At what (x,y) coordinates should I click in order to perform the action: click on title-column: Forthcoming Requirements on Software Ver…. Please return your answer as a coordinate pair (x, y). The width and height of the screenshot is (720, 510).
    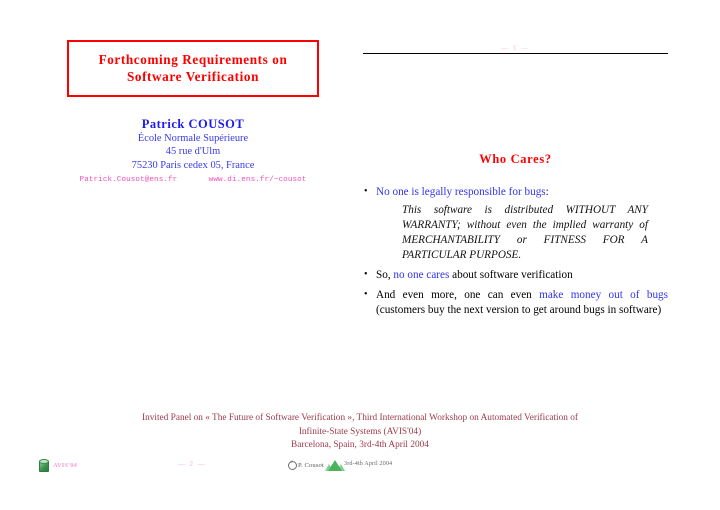
    Looking at the image, I should click on (193, 112).